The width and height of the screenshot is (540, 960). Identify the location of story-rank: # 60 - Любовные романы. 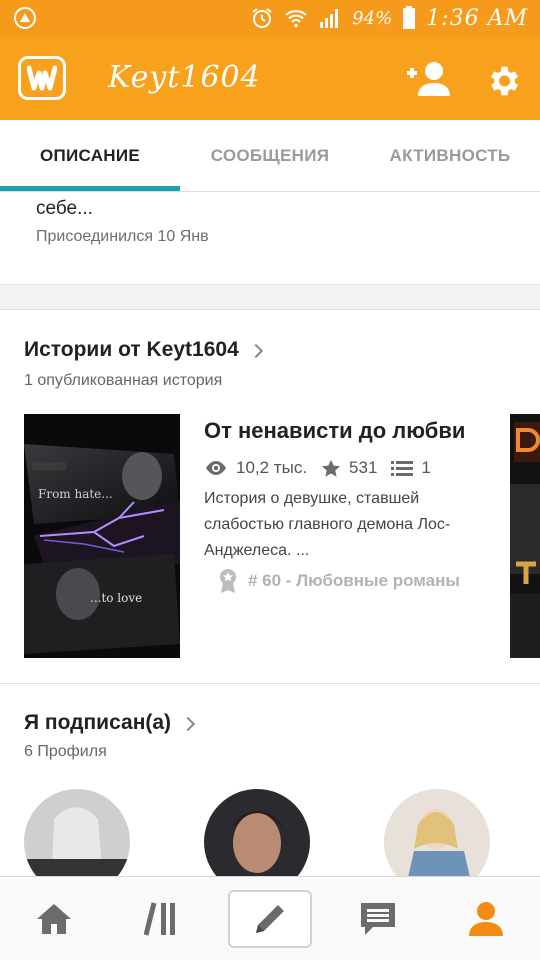
(339, 581).